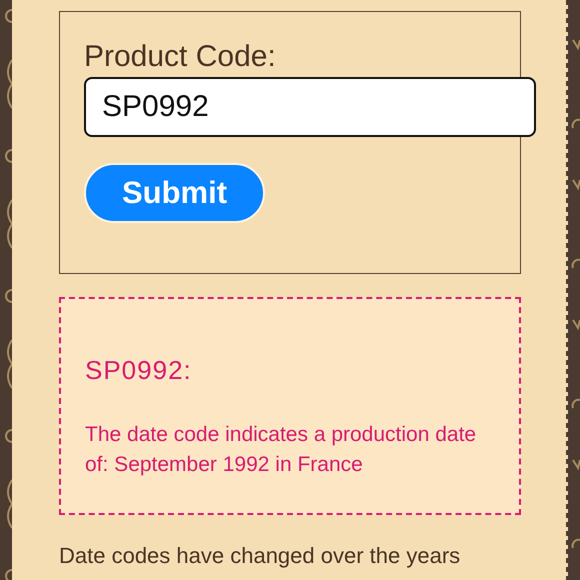  What do you see at coordinates (281, 450) in the screenshot?
I see `result-message: The date code indicates a production date of: September 1992 in France` at bounding box center [281, 450].